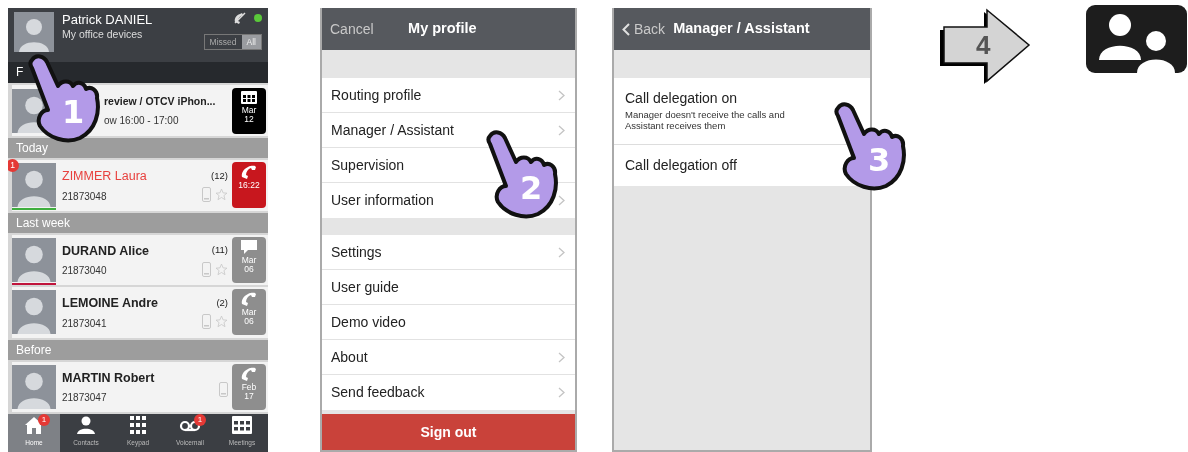 The image size is (1188, 452). I want to click on menu-label: Demo video, so click(368, 322).